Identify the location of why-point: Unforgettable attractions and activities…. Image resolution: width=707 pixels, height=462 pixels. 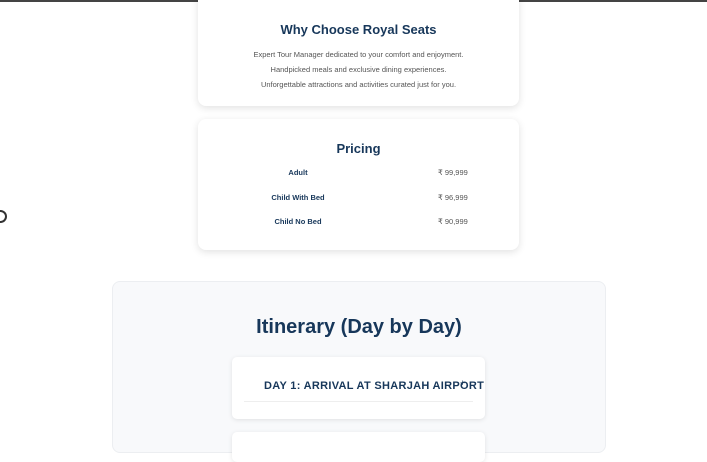
(358, 84).